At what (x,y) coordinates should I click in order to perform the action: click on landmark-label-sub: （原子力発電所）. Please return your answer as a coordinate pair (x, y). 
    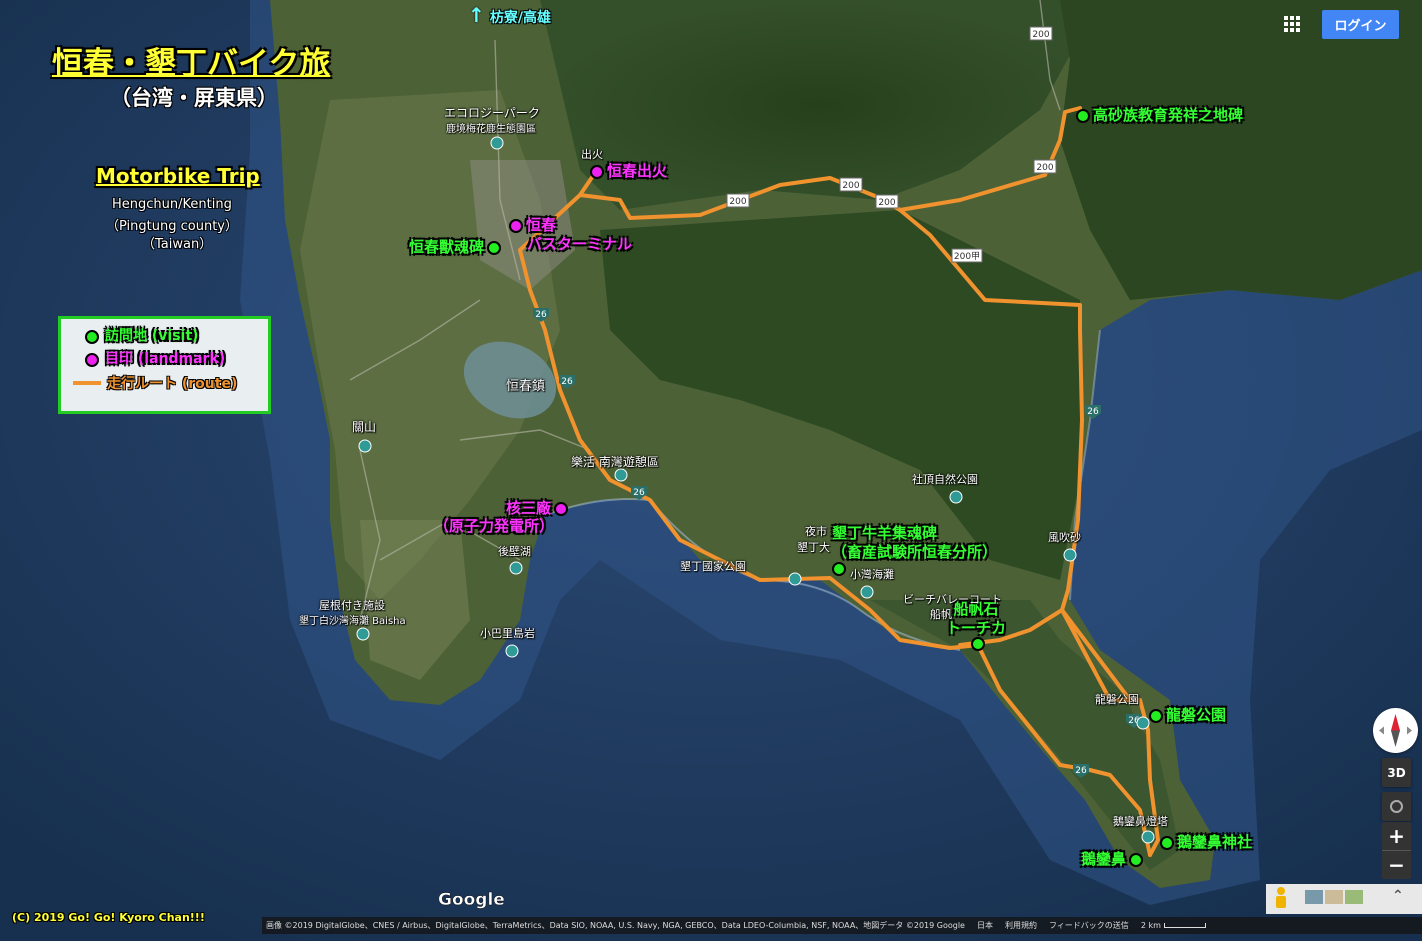
    Looking at the image, I should click on (494, 526).